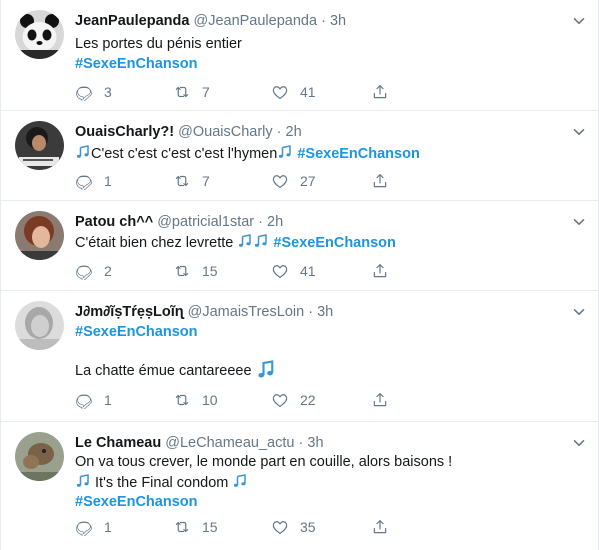  I want to click on display-name: OuaisCharly?!, so click(124, 132).